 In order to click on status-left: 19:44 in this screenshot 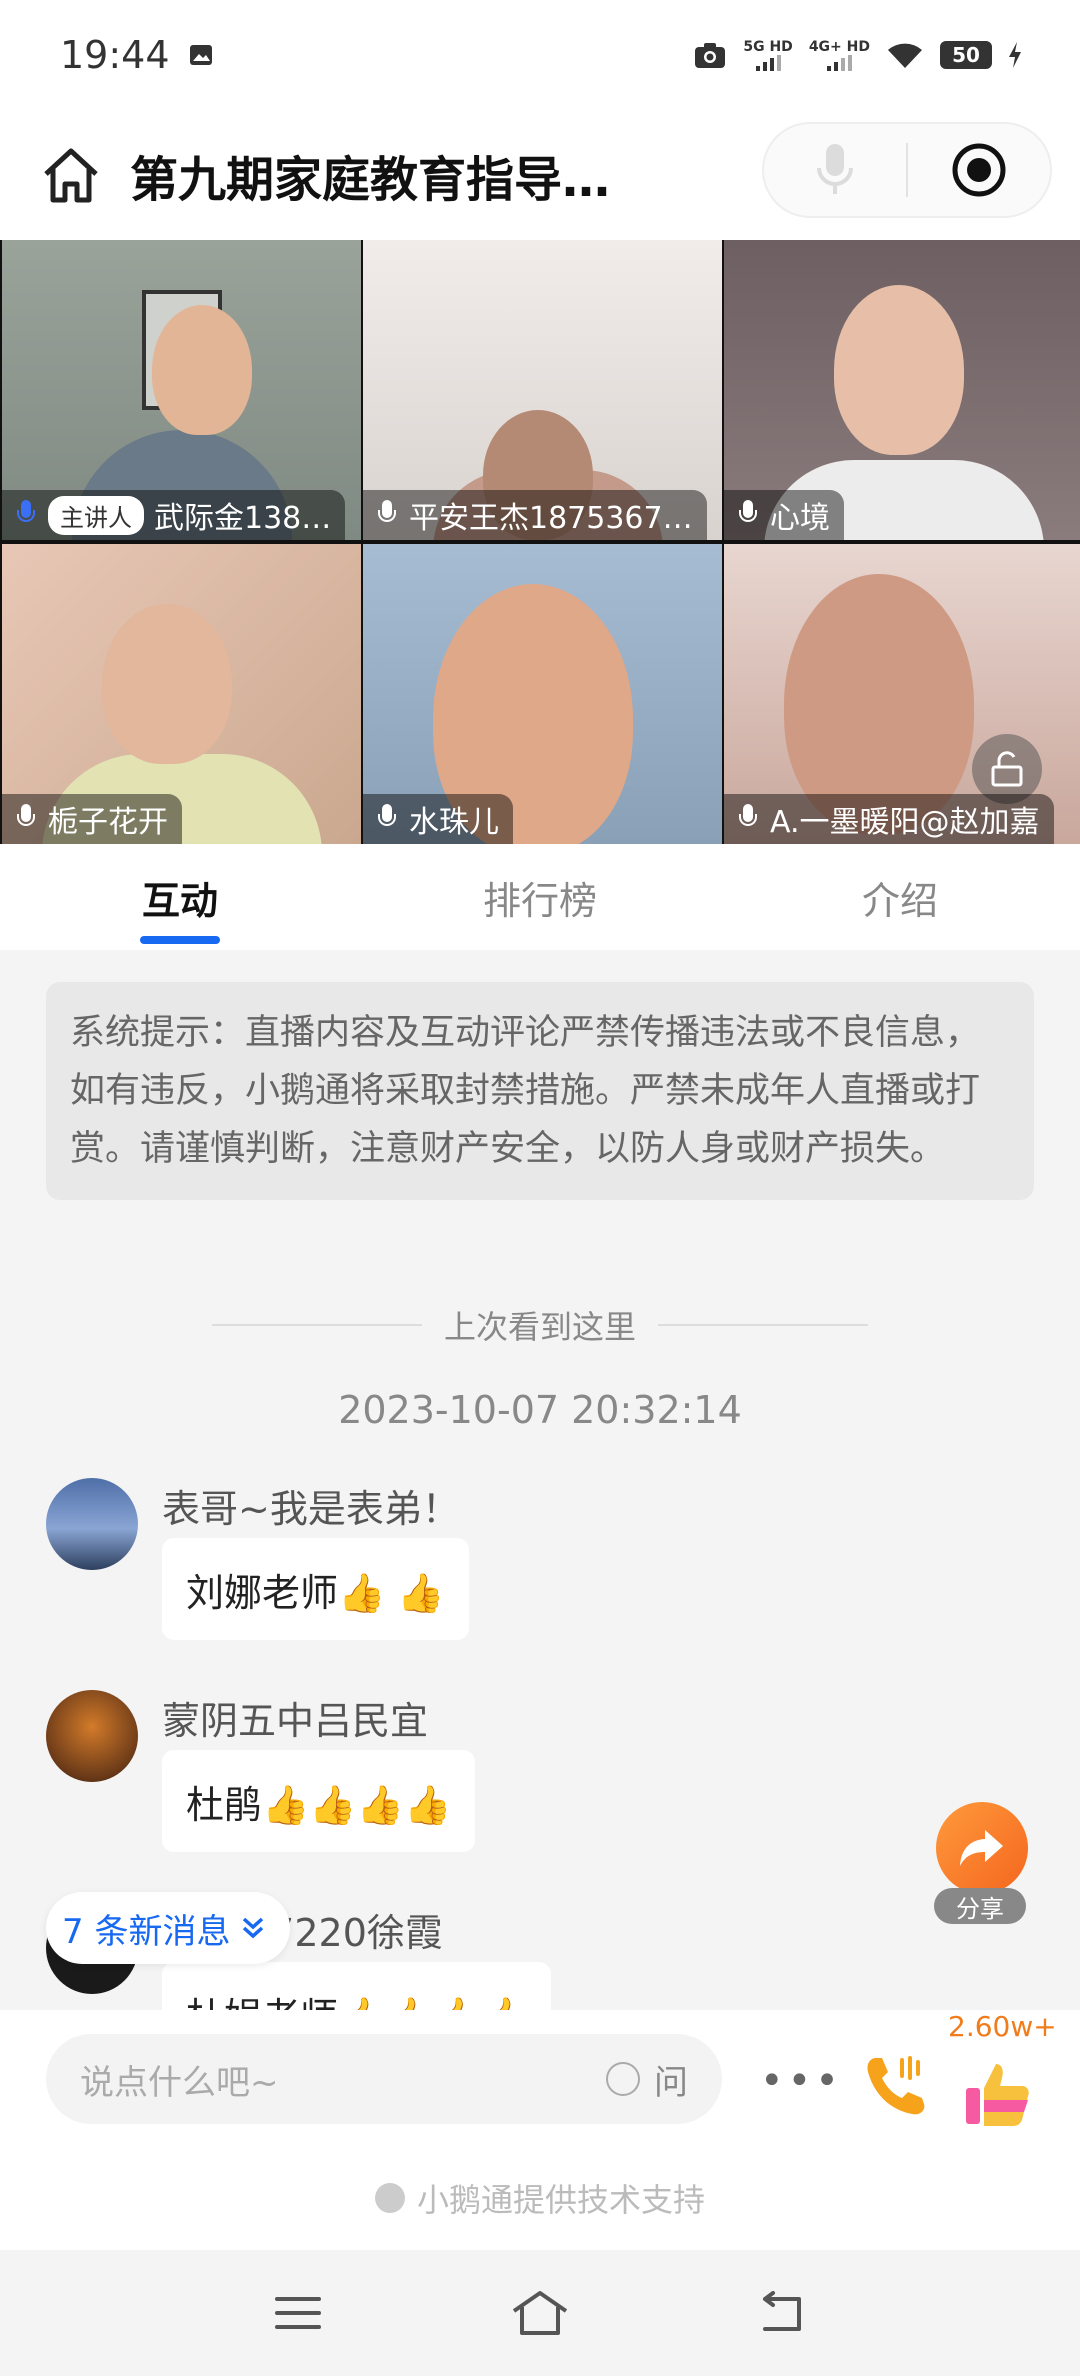, I will do `click(137, 55)`.